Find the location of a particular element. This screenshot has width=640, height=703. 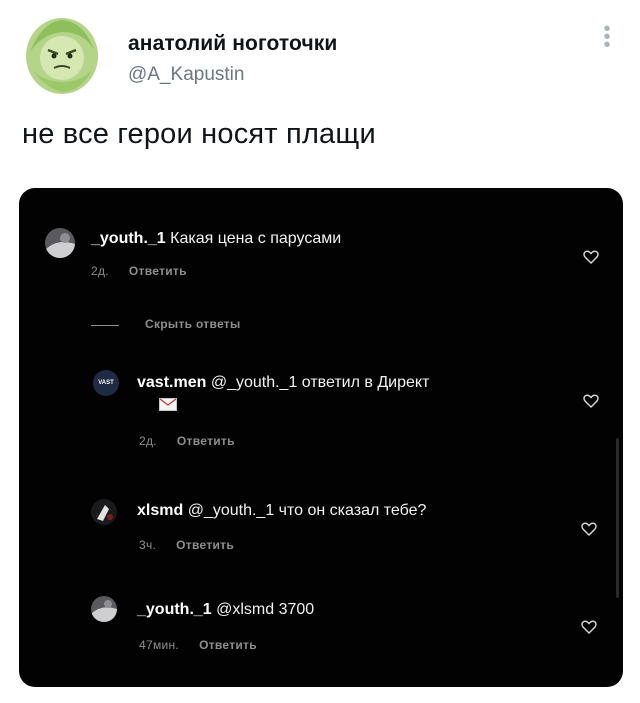

avatar: VAST is located at coordinates (106, 383).